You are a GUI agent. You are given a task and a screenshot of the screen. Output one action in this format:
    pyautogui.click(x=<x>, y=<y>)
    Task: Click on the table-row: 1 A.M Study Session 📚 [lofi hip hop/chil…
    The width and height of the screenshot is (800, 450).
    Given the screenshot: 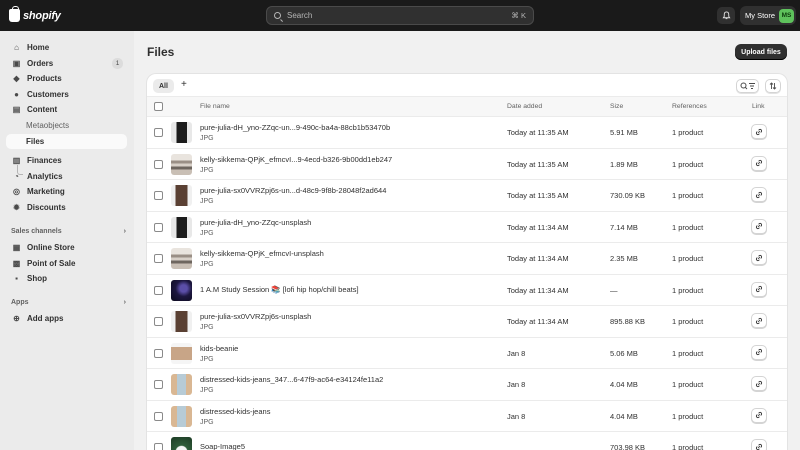 What is the action you would take?
    pyautogui.click(x=467, y=290)
    